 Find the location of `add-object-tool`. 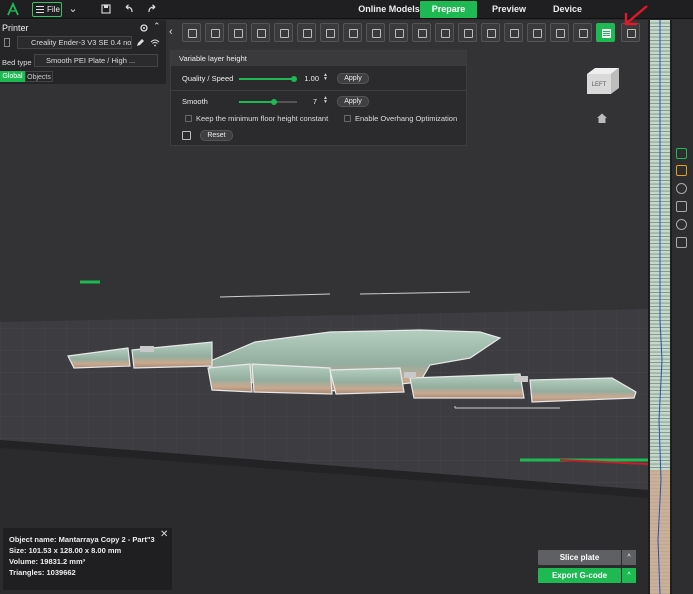

add-object-tool is located at coordinates (191, 32).